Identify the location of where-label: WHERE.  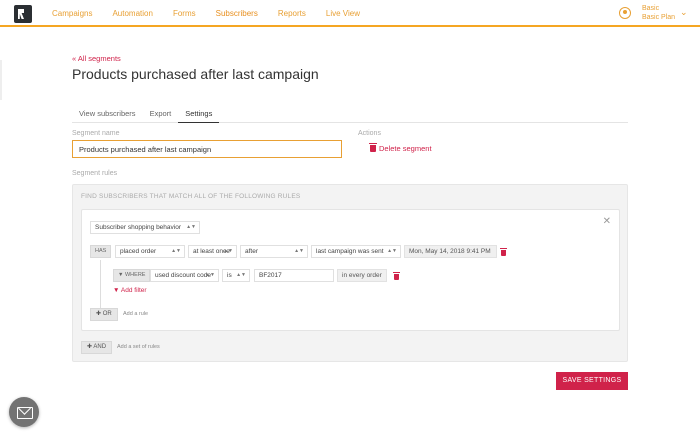
(135, 275).